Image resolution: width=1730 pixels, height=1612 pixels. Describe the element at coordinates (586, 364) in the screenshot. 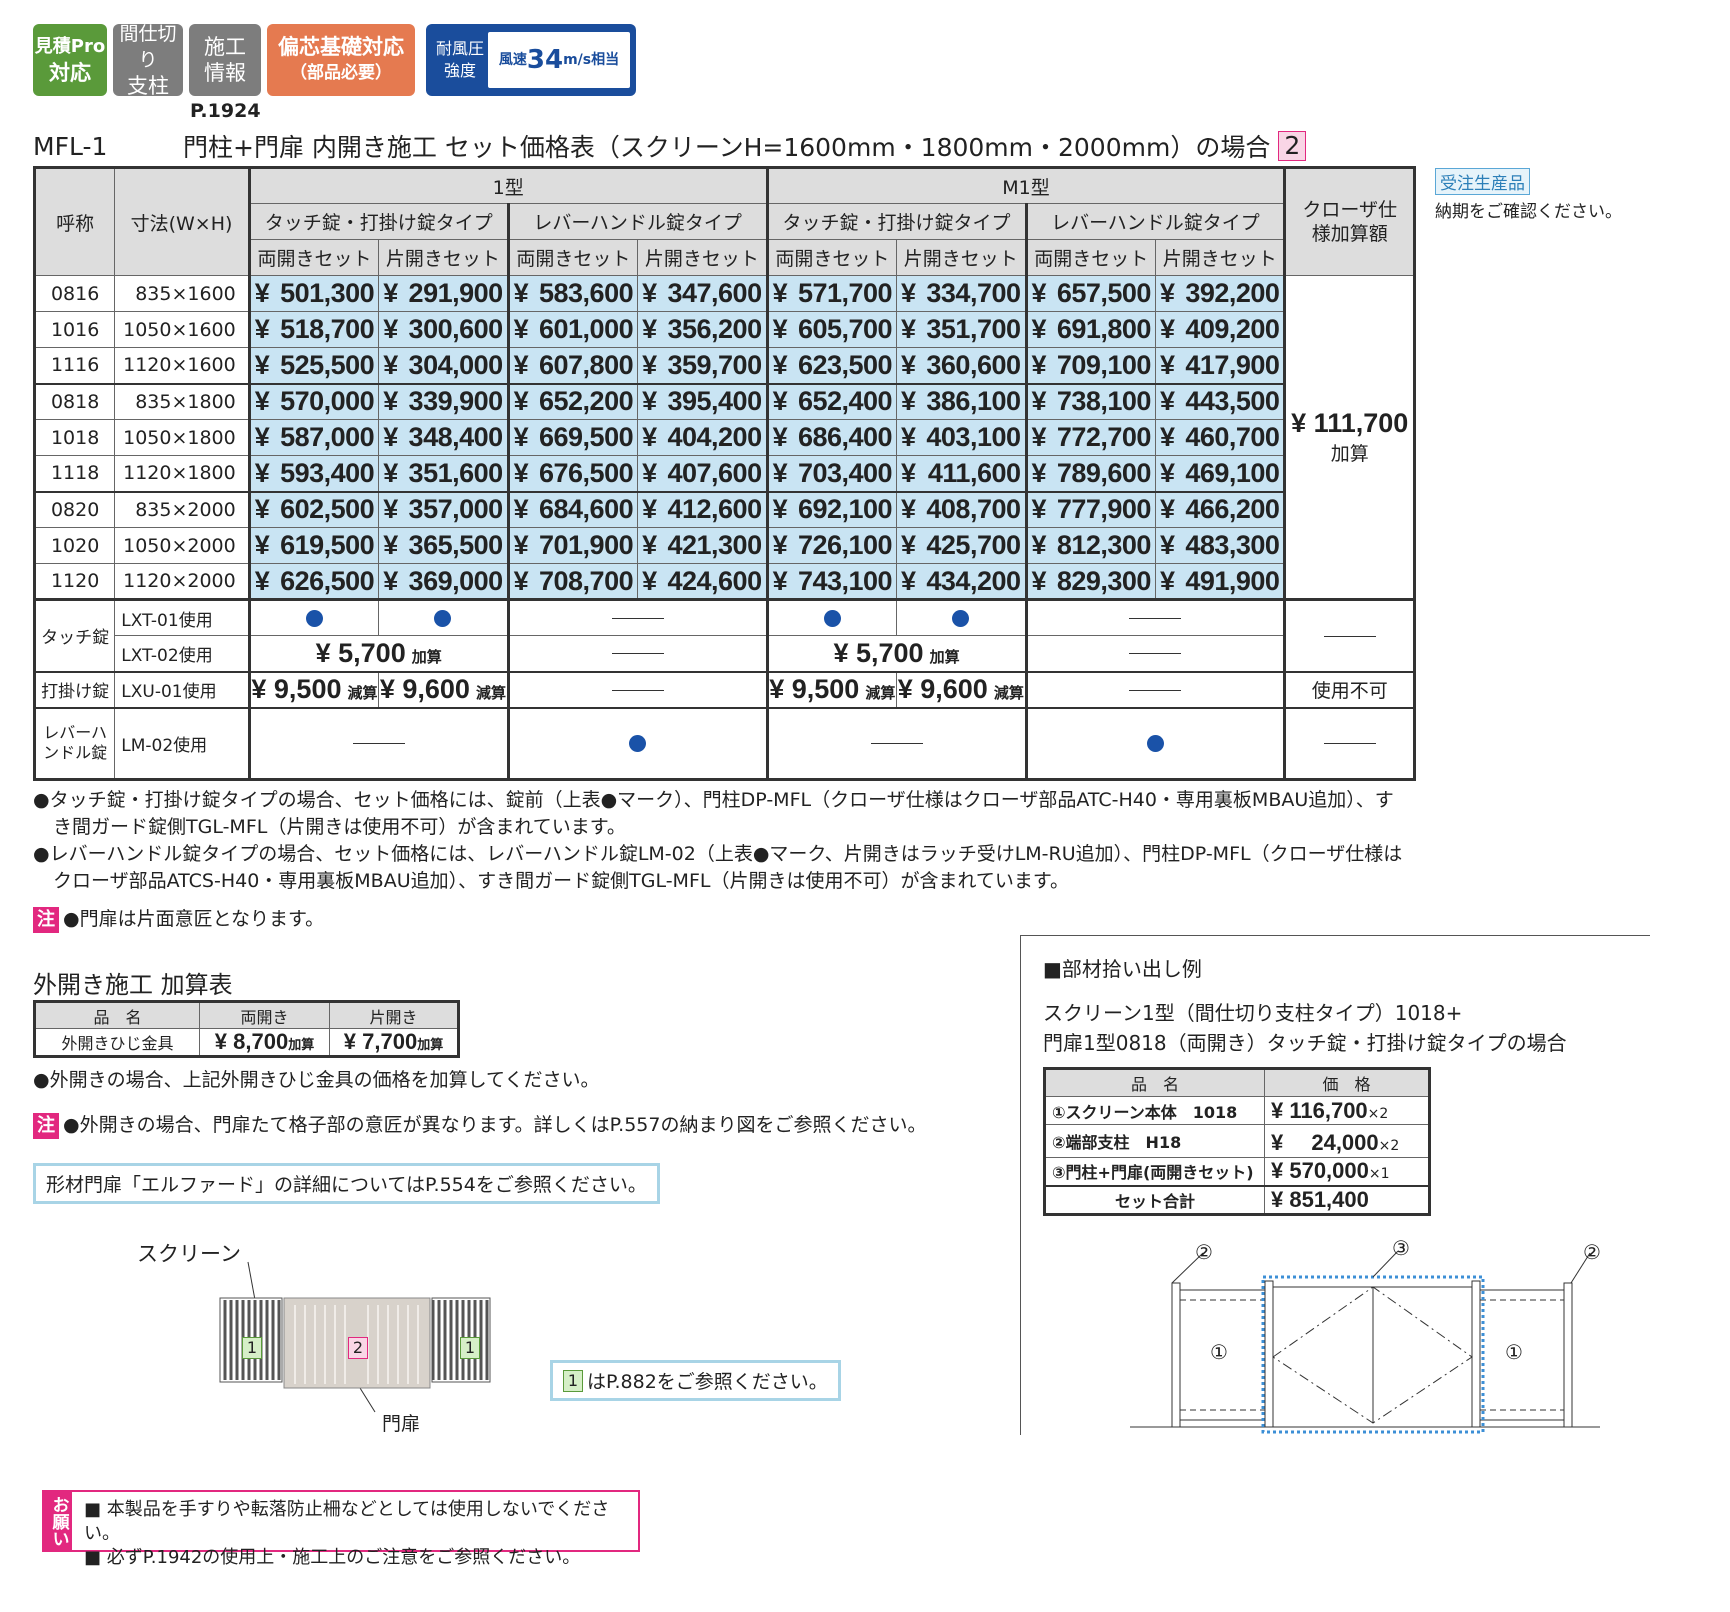

I see `price-value: 607,800` at that location.